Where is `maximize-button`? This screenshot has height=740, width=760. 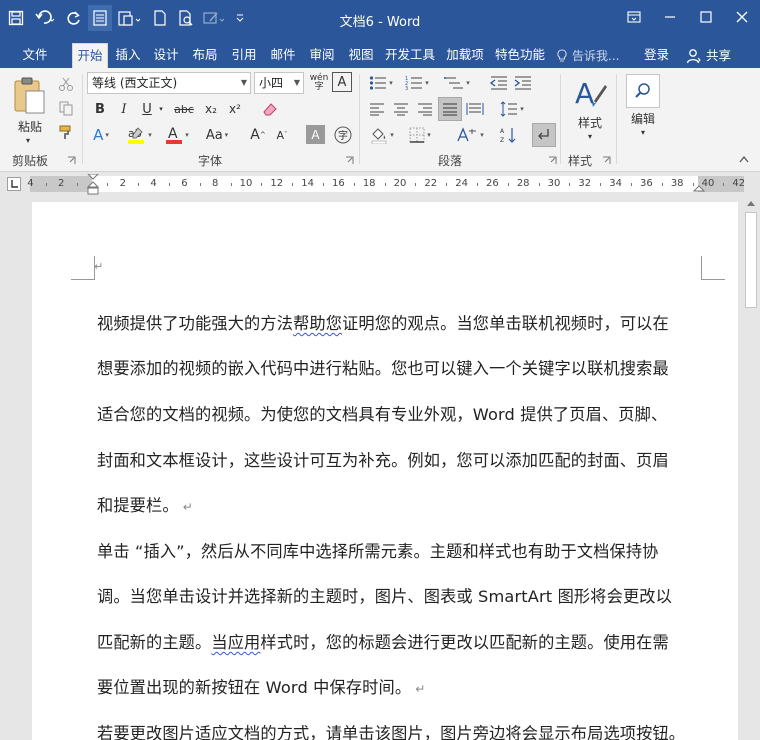 maximize-button is located at coordinates (706, 17).